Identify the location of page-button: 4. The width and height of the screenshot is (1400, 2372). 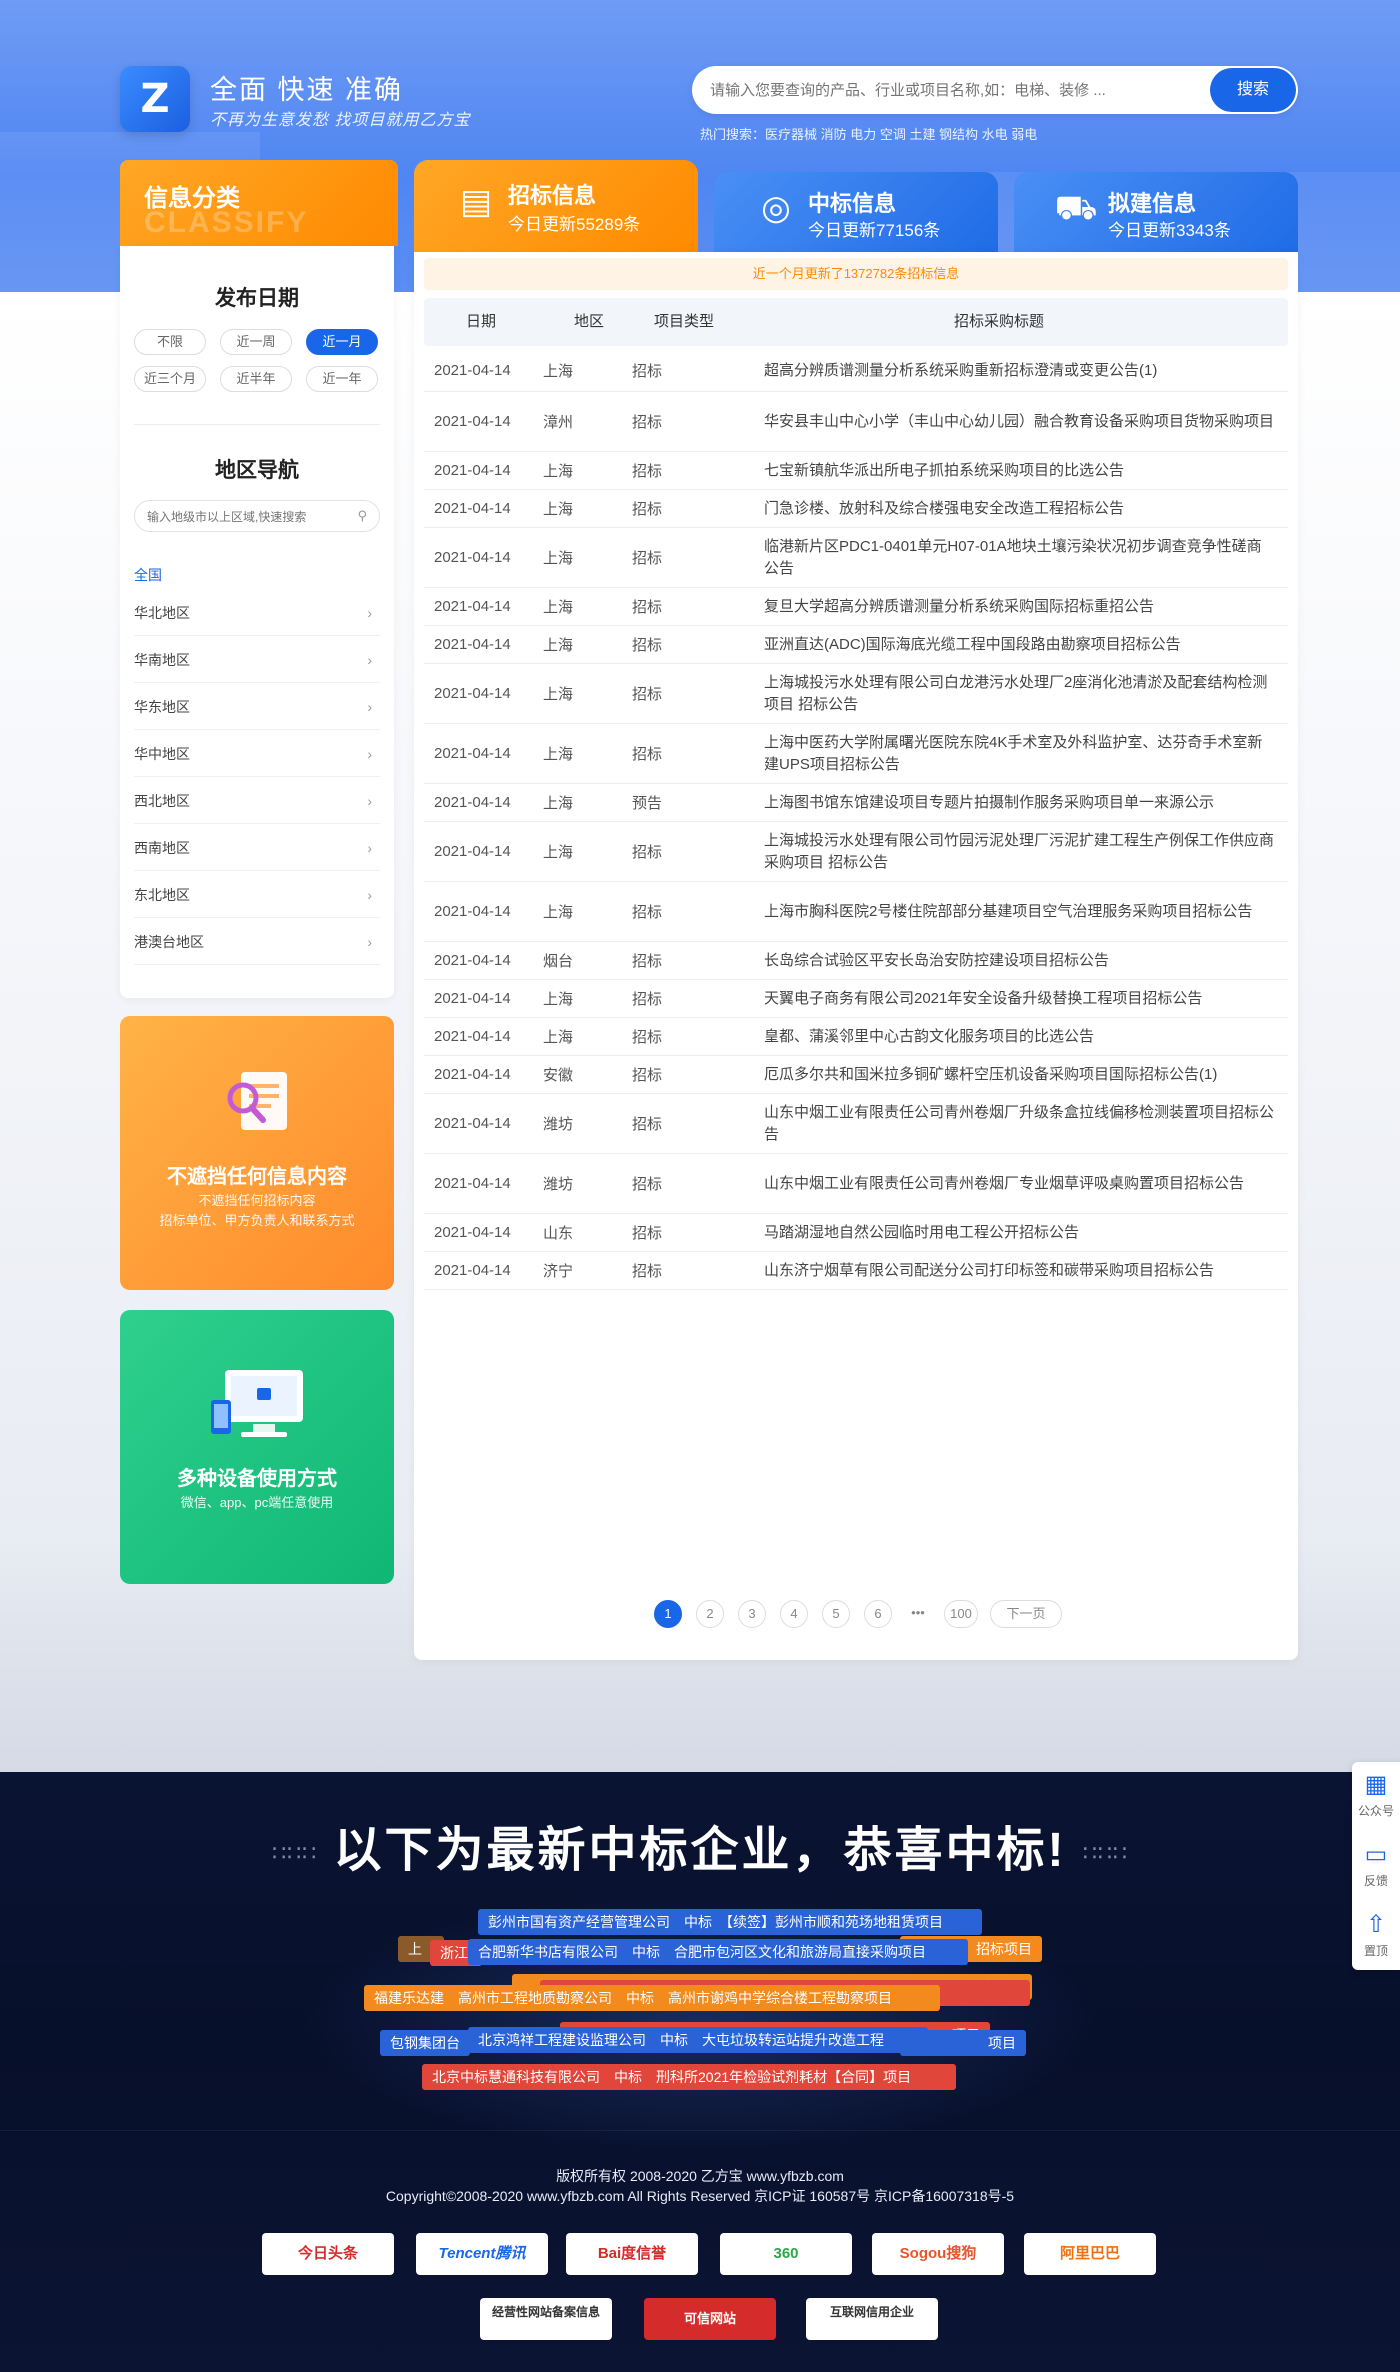
(794, 1614).